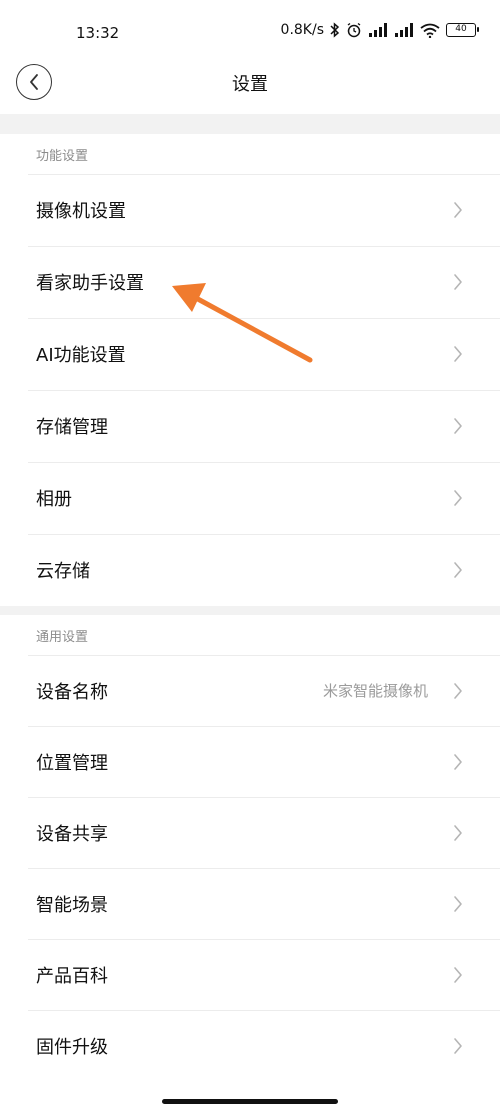  I want to click on list-item-device-name: 设备名称 米家智能摄像机, so click(250, 690).